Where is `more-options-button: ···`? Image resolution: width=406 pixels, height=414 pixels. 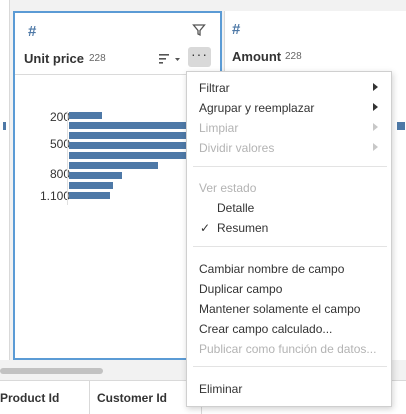 more-options-button: ··· is located at coordinates (199, 57).